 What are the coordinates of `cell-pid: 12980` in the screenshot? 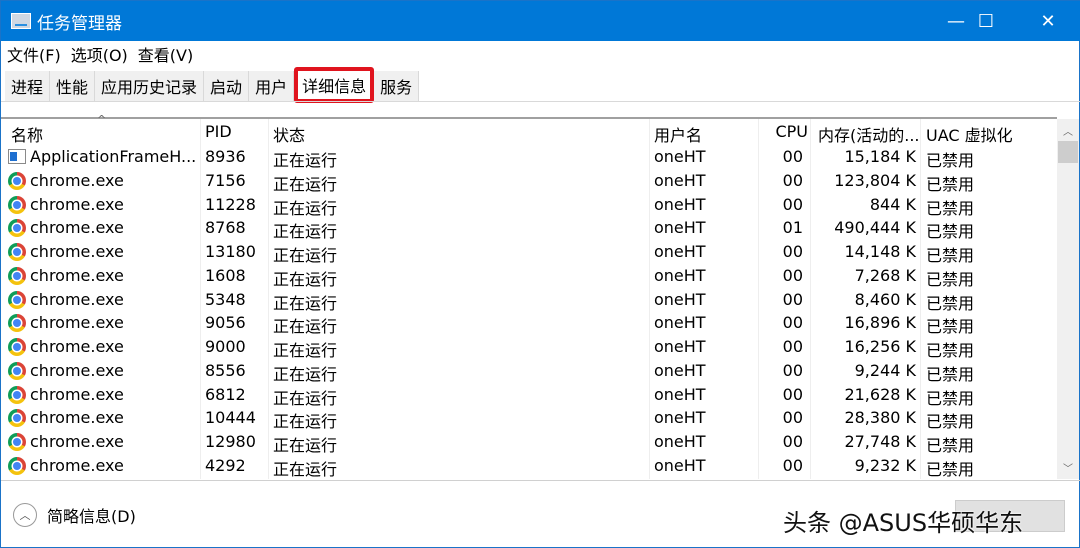 It's located at (230, 441).